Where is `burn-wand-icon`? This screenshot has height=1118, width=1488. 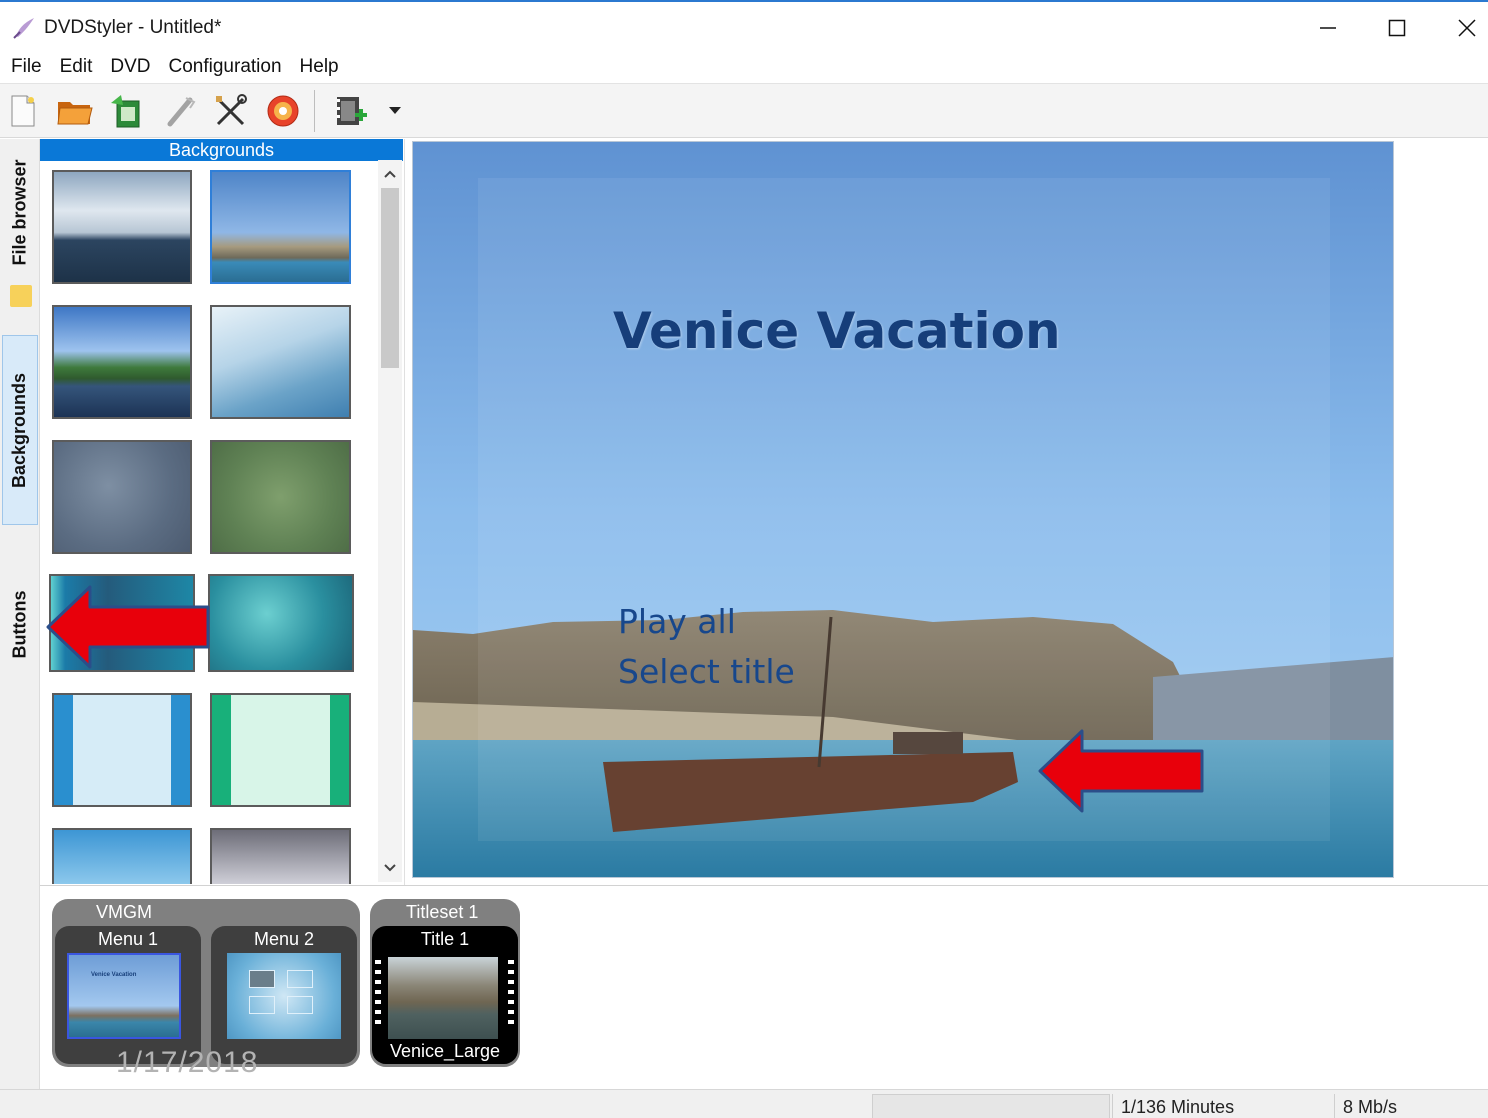 burn-wand-icon is located at coordinates (181, 112).